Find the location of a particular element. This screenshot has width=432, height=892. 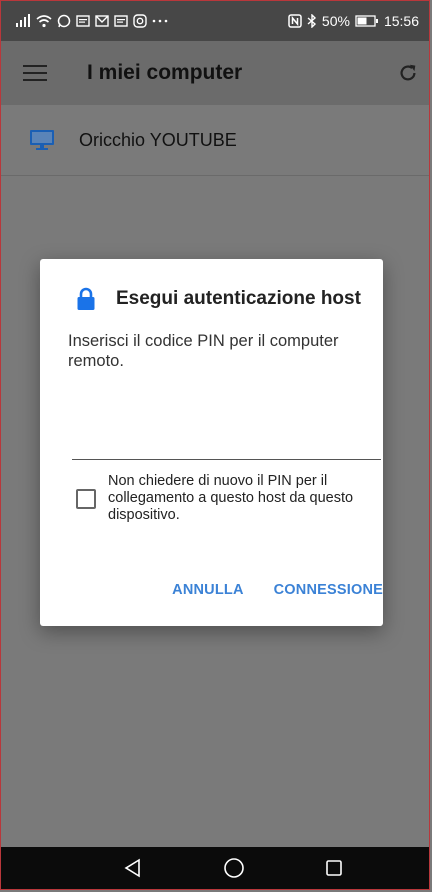

host-item: Oricchio YOUTUBE is located at coordinates (215, 140).